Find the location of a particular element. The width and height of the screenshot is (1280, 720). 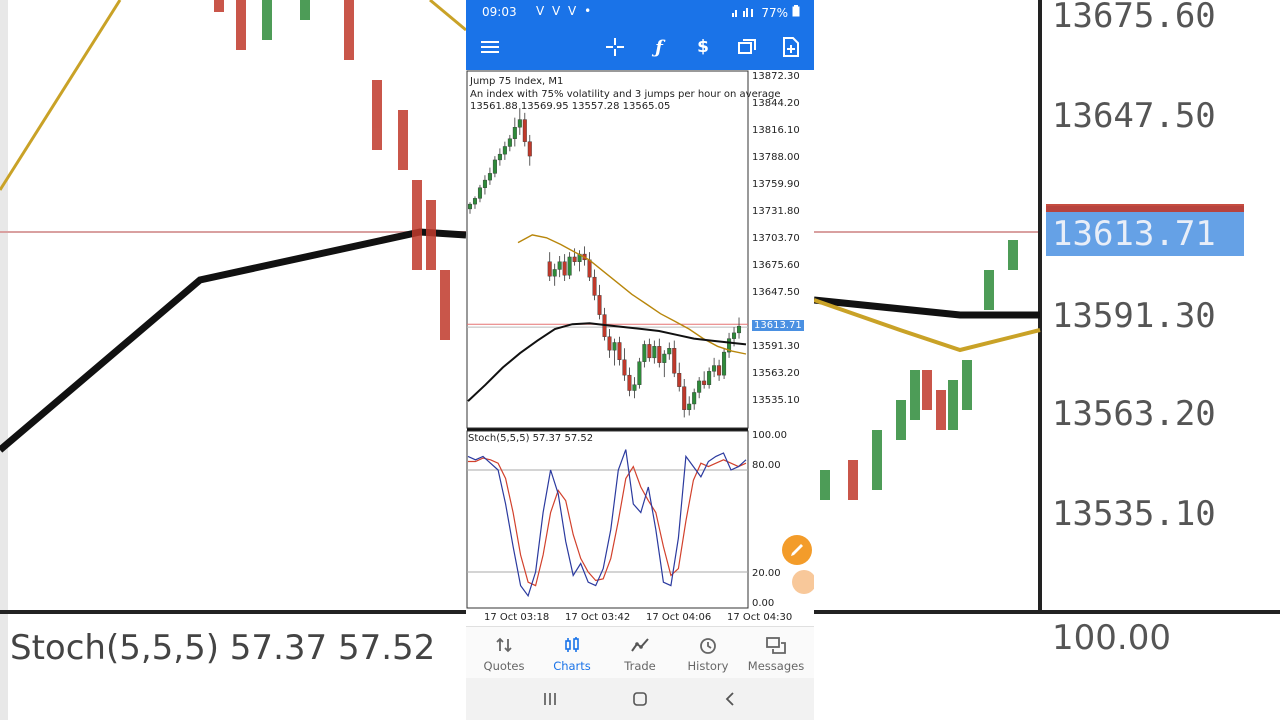

main-chart-frame is located at coordinates (607, 249).